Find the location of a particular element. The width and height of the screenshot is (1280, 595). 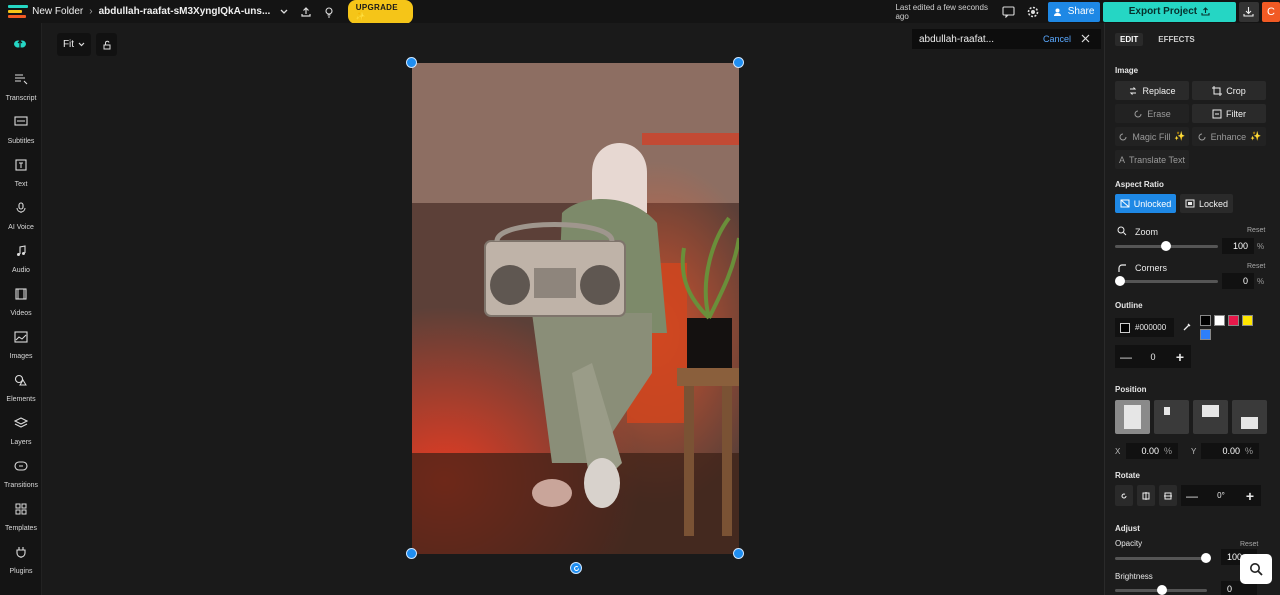

search-button is located at coordinates (1256, 569).